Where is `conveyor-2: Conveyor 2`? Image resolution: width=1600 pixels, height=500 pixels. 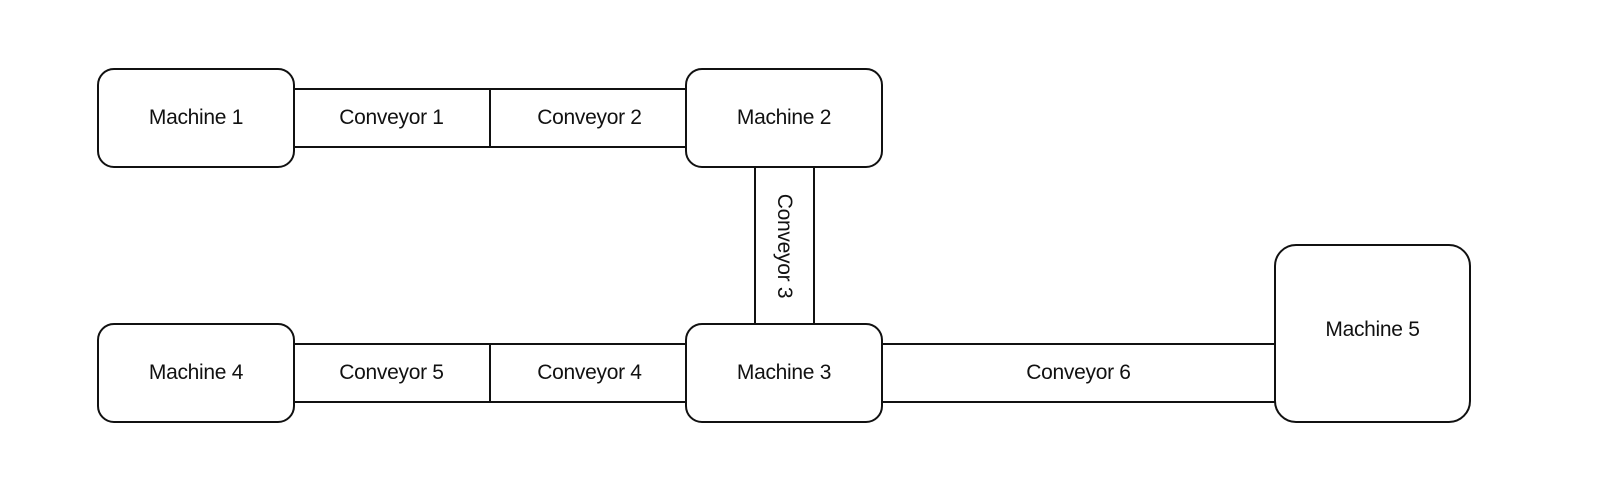 conveyor-2: Conveyor 2 is located at coordinates (588, 118).